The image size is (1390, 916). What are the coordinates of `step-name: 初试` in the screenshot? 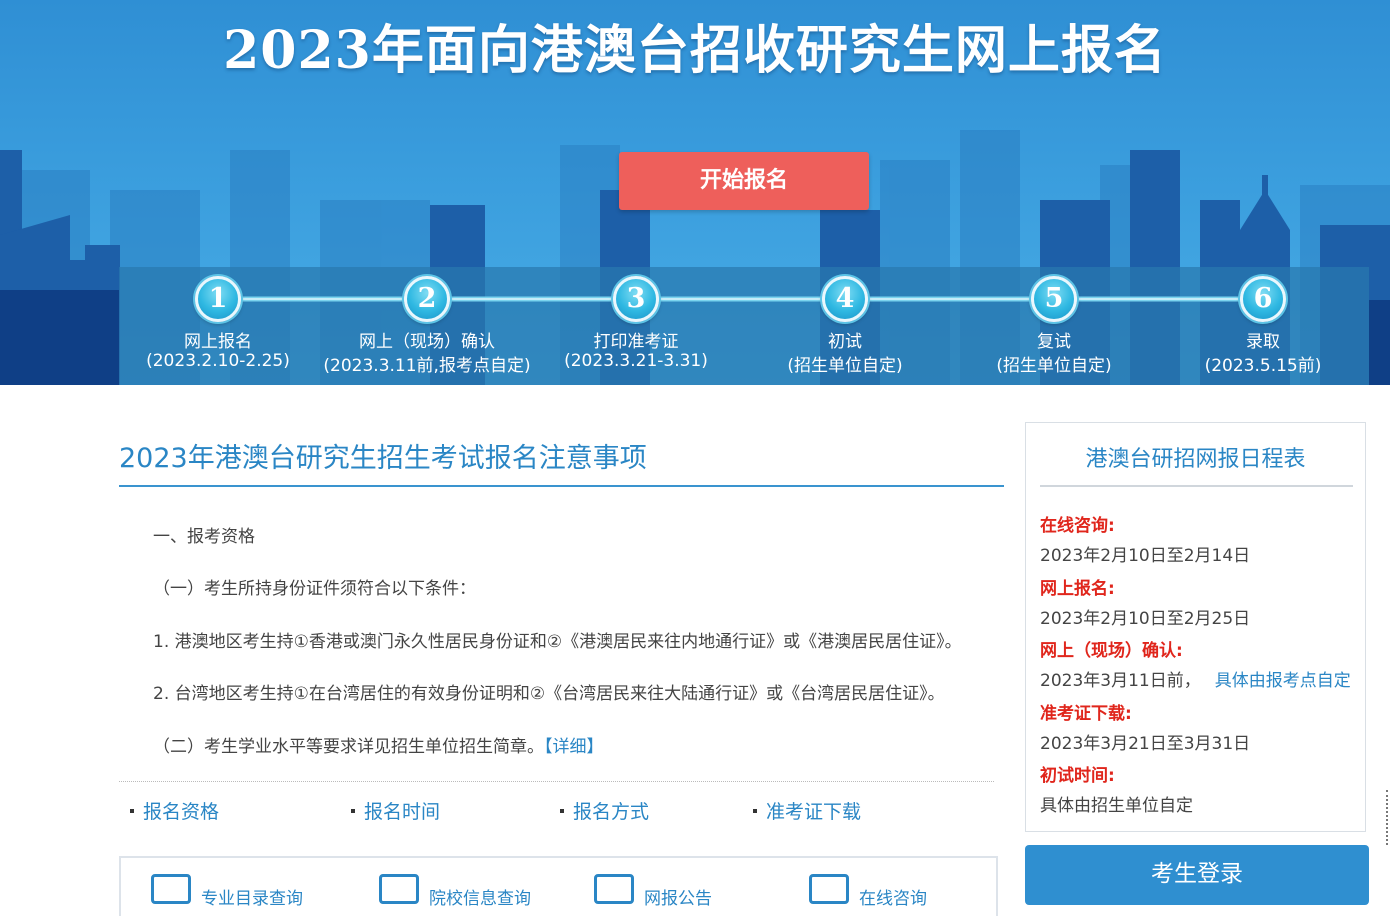 It's located at (845, 342).